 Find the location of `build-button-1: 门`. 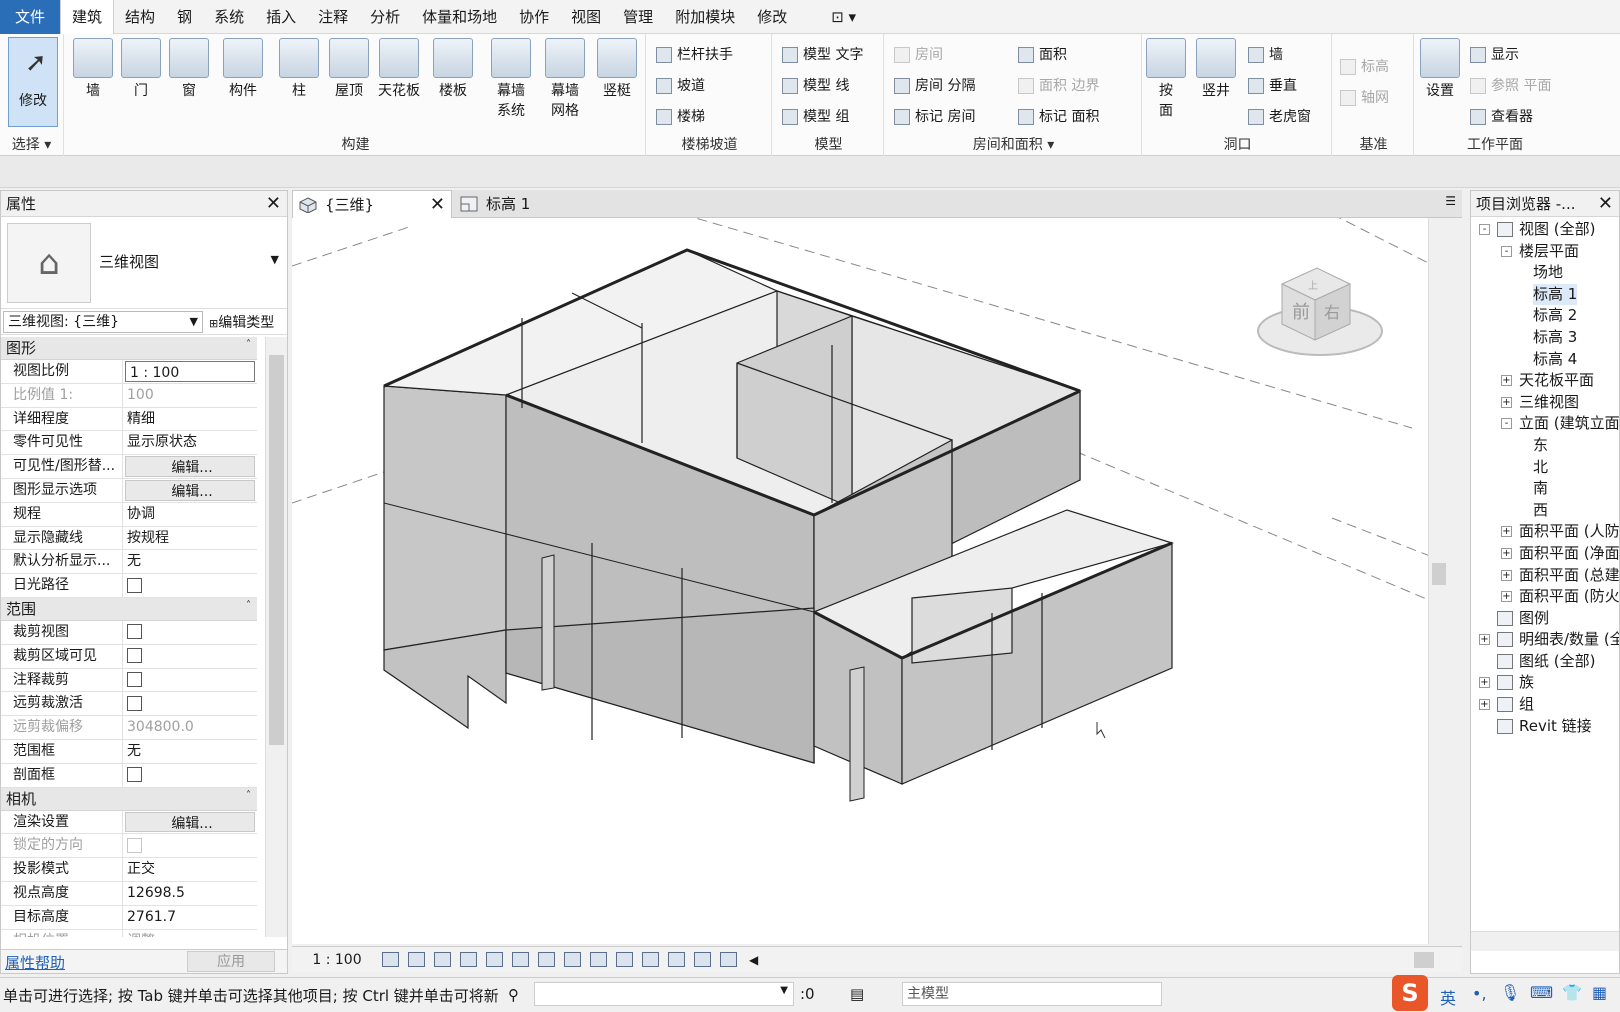

build-button-1: 门 is located at coordinates (141, 69).